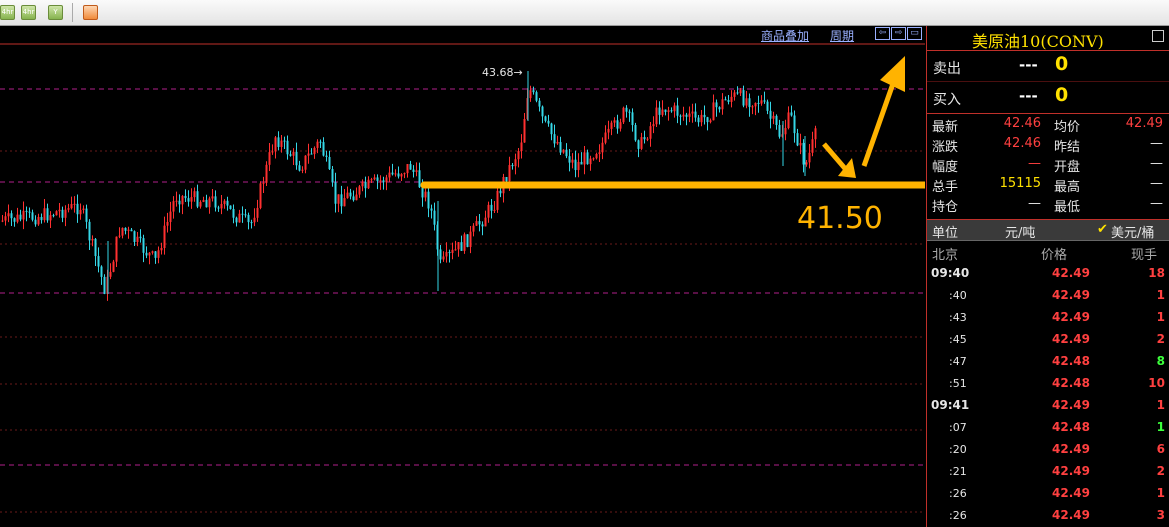  I want to click on instrument-title: 美原油10(CONV), so click(1038, 41).